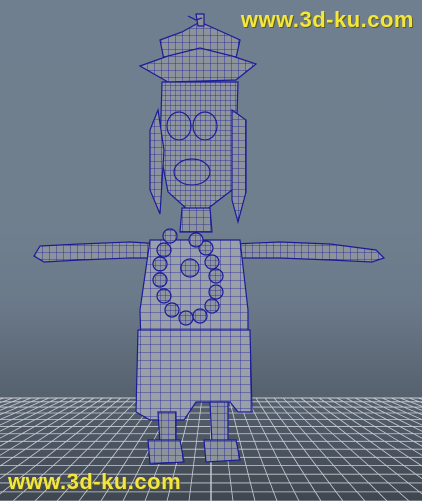 The width and height of the screenshot is (422, 501). I want to click on right-leg, so click(219, 423).